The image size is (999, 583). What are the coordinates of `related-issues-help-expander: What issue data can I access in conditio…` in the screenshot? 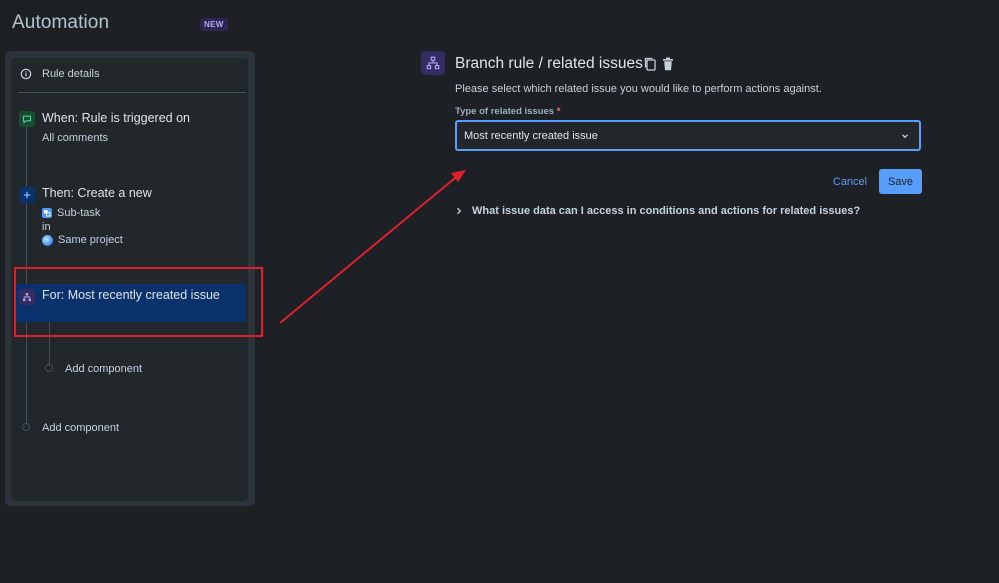 It's located at (657, 211).